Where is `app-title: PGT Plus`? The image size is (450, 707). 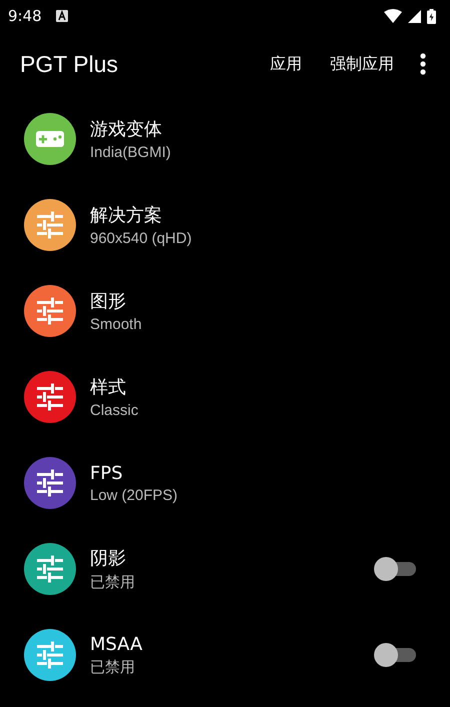
app-title: PGT Plus is located at coordinates (69, 64).